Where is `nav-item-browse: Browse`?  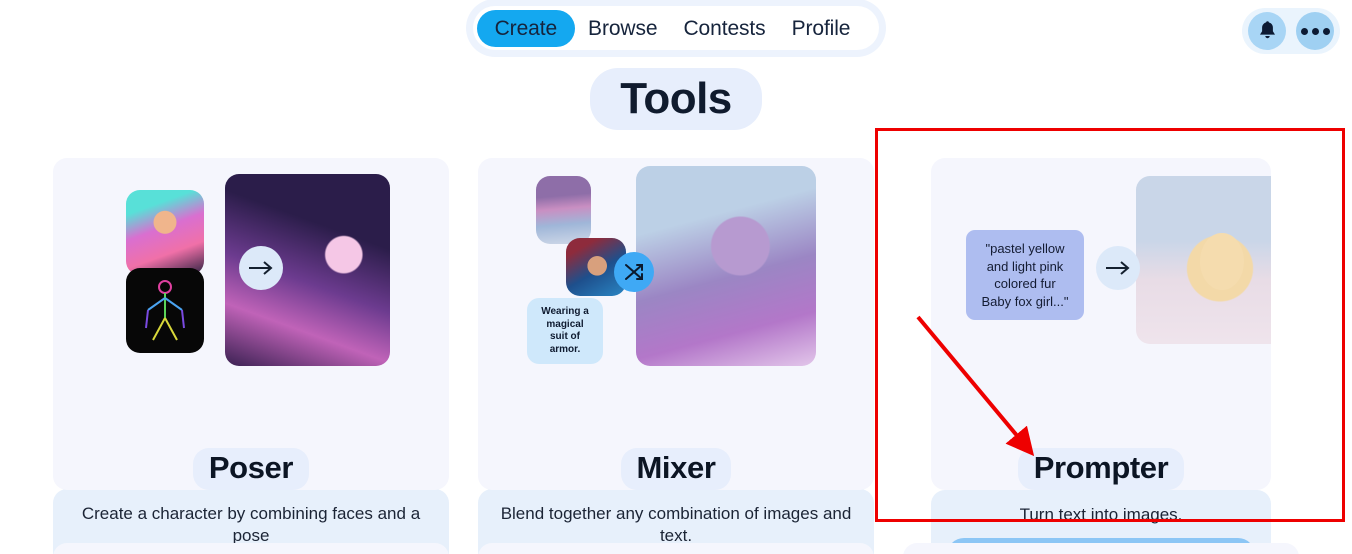 nav-item-browse: Browse is located at coordinates (622, 28).